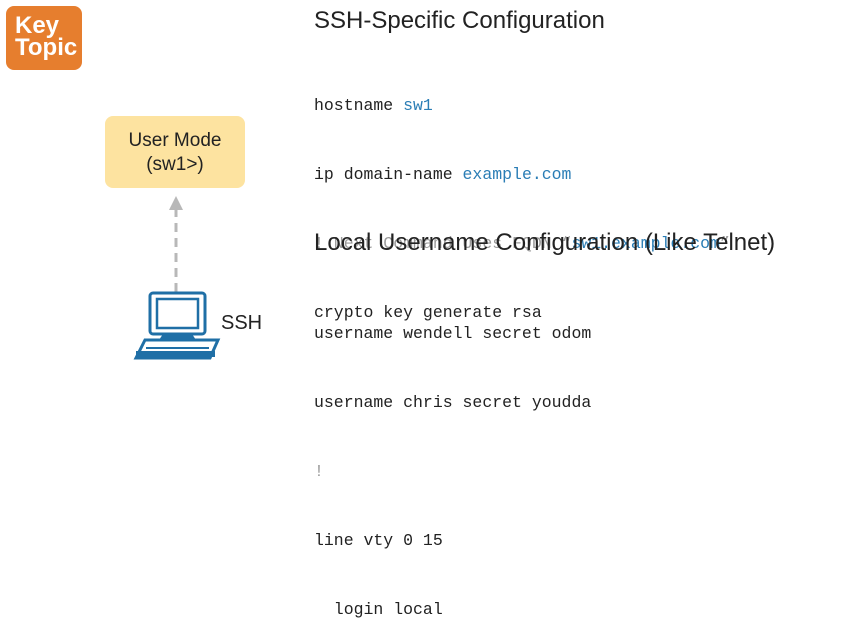 The image size is (848, 644). What do you see at coordinates (378, 609) in the screenshot?
I see `code-line-login: login local` at bounding box center [378, 609].